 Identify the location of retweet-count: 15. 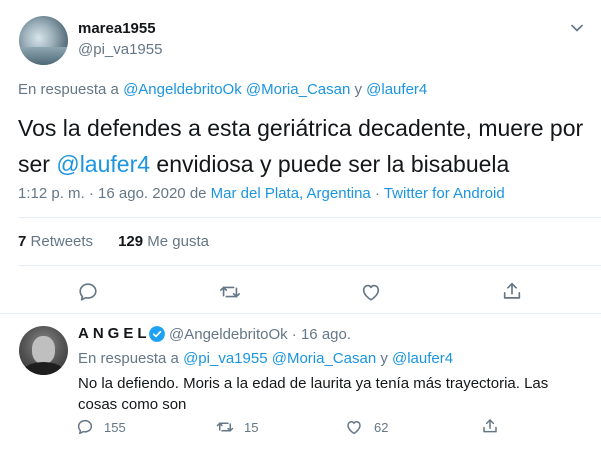
(251, 427).